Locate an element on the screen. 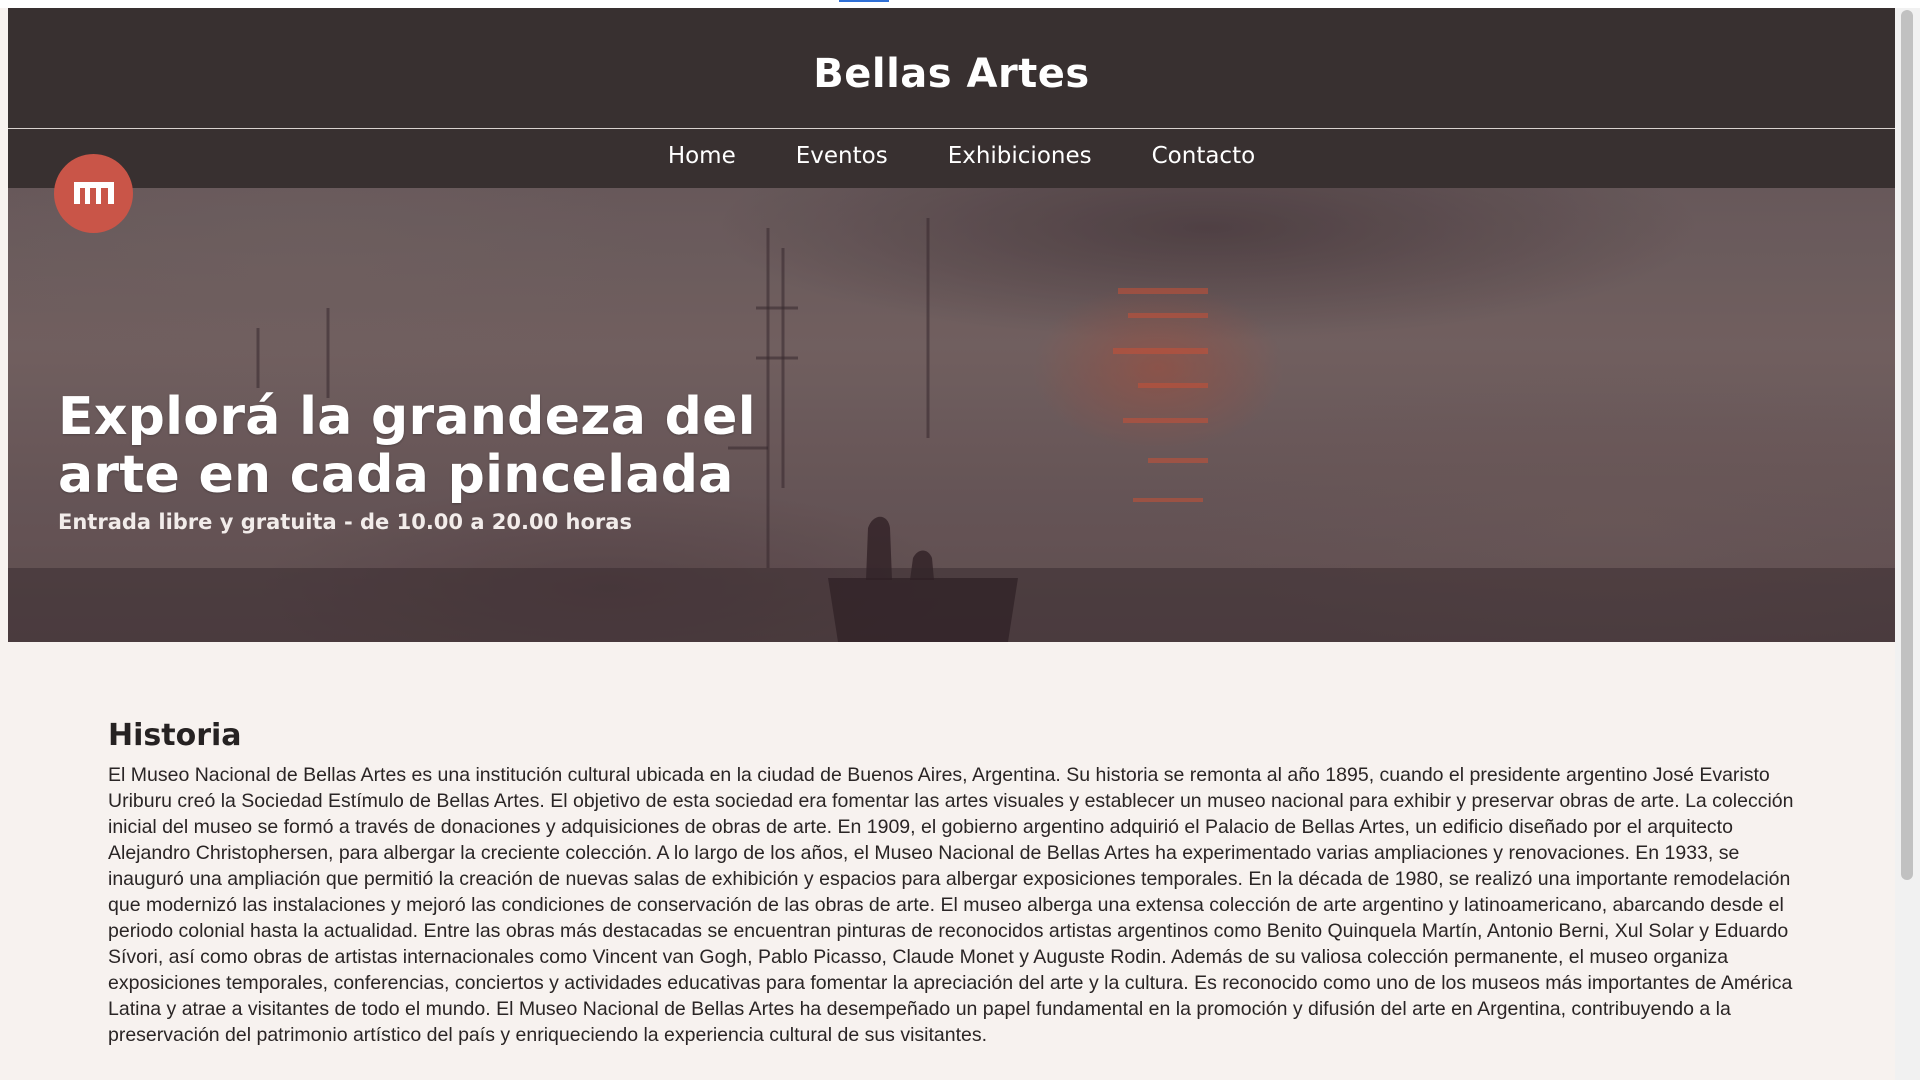 The height and width of the screenshot is (1080, 1920). nav-list: Home Eventos Exhibiciones Contacto is located at coordinates (951, 158).